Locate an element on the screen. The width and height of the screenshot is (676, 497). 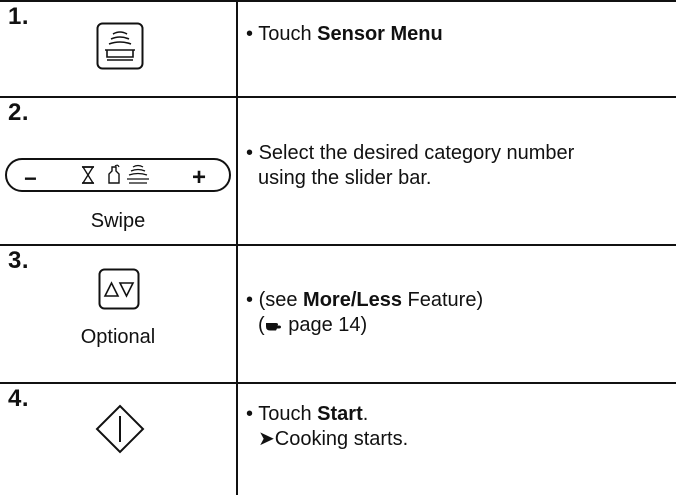
text-suffix: . is located at coordinates (365, 414).